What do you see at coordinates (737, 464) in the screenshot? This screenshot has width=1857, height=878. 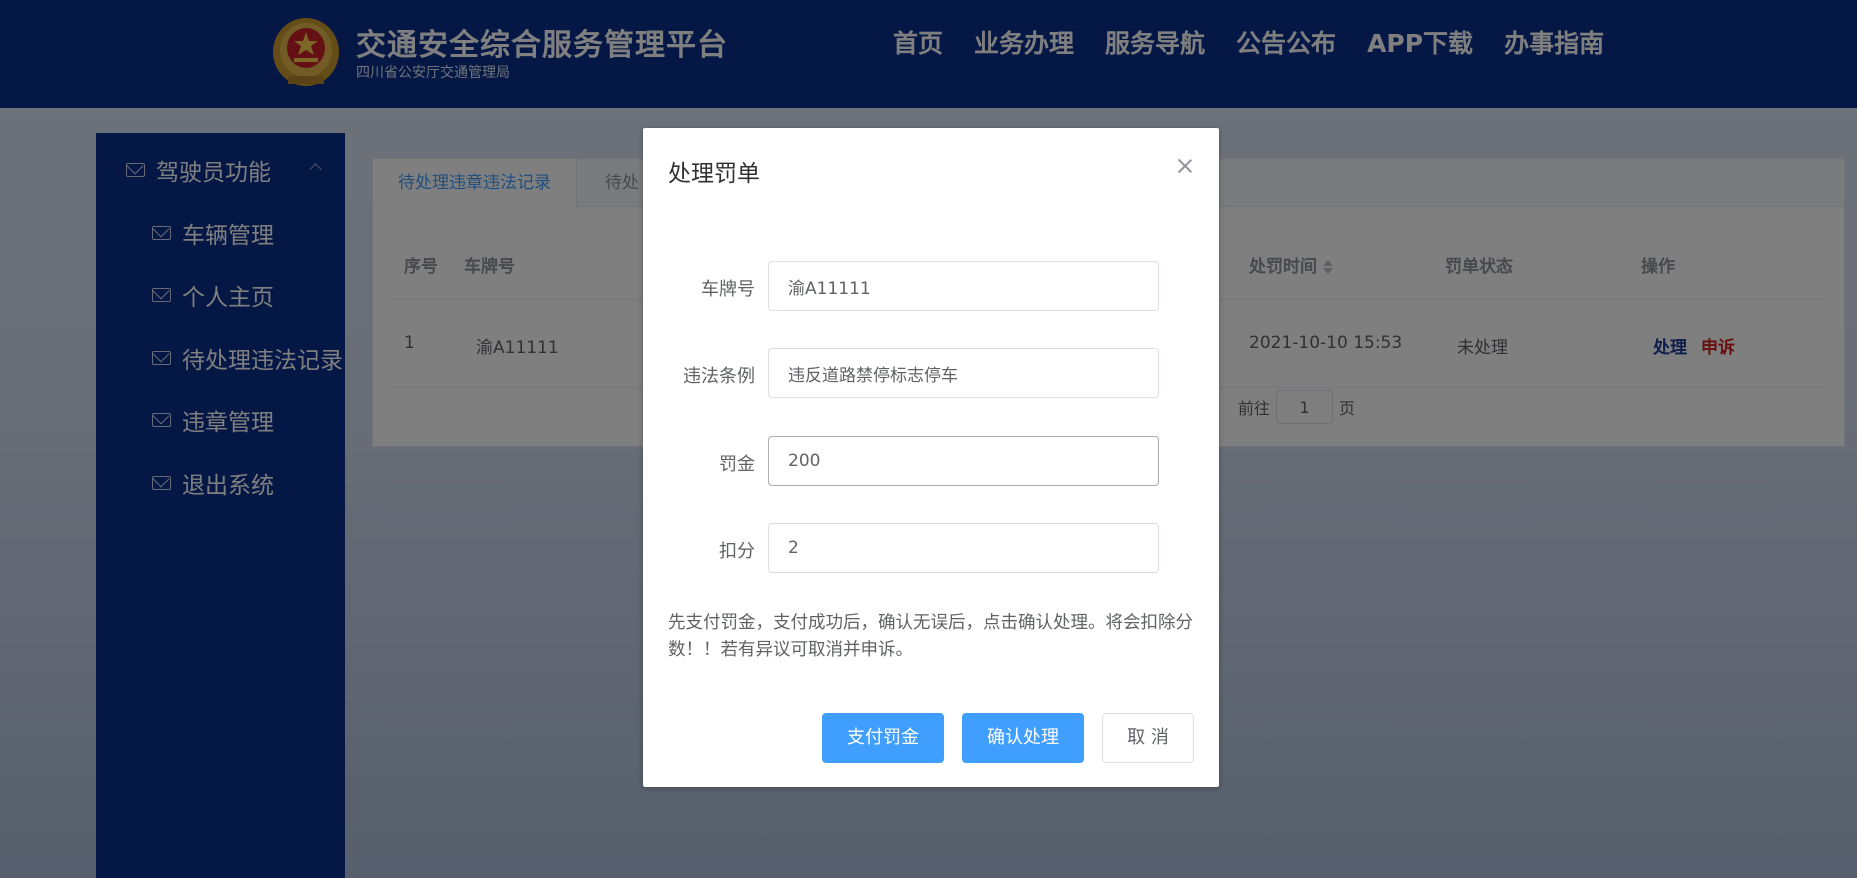 I see `fine-label: 罚金` at bounding box center [737, 464].